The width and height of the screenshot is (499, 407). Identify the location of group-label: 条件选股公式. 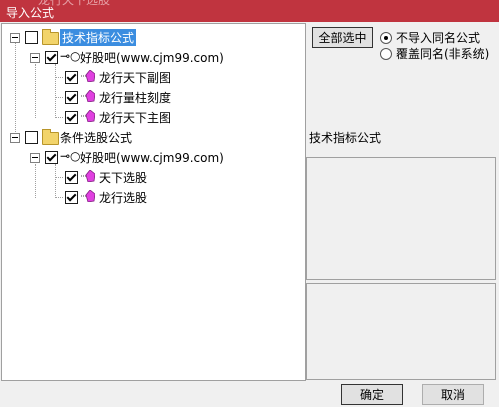
(96, 137).